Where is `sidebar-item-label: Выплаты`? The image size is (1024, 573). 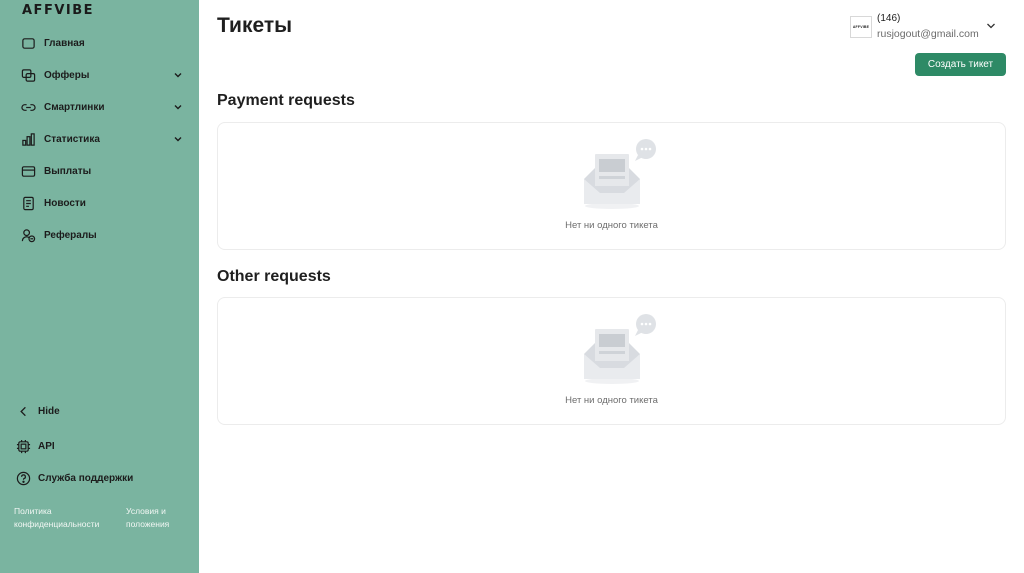
sidebar-item-label: Выплаты is located at coordinates (68, 171).